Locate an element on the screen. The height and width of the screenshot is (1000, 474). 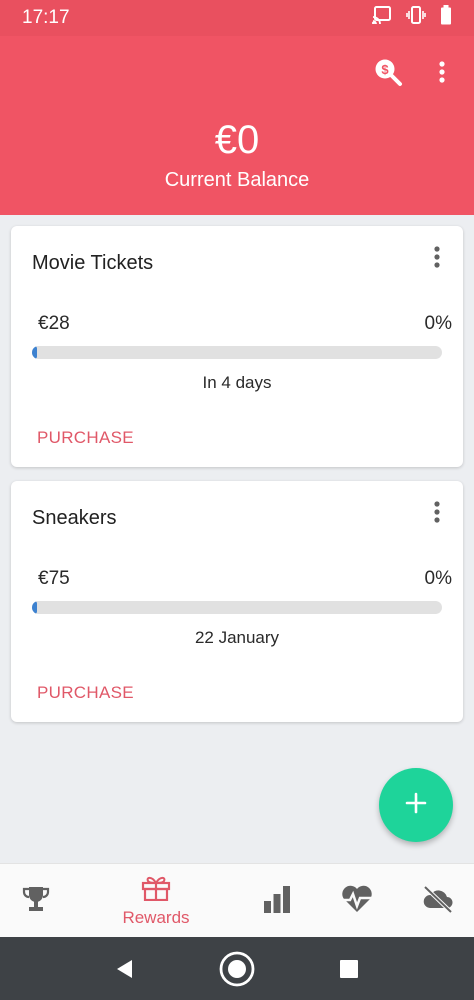
add-reward-button is located at coordinates (416, 805).